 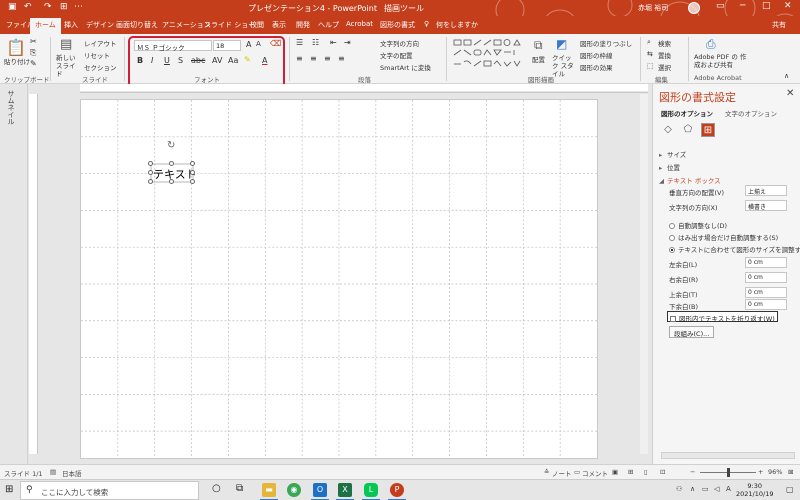 I want to click on reading-view-icon: ▯, so click(x=646, y=472).